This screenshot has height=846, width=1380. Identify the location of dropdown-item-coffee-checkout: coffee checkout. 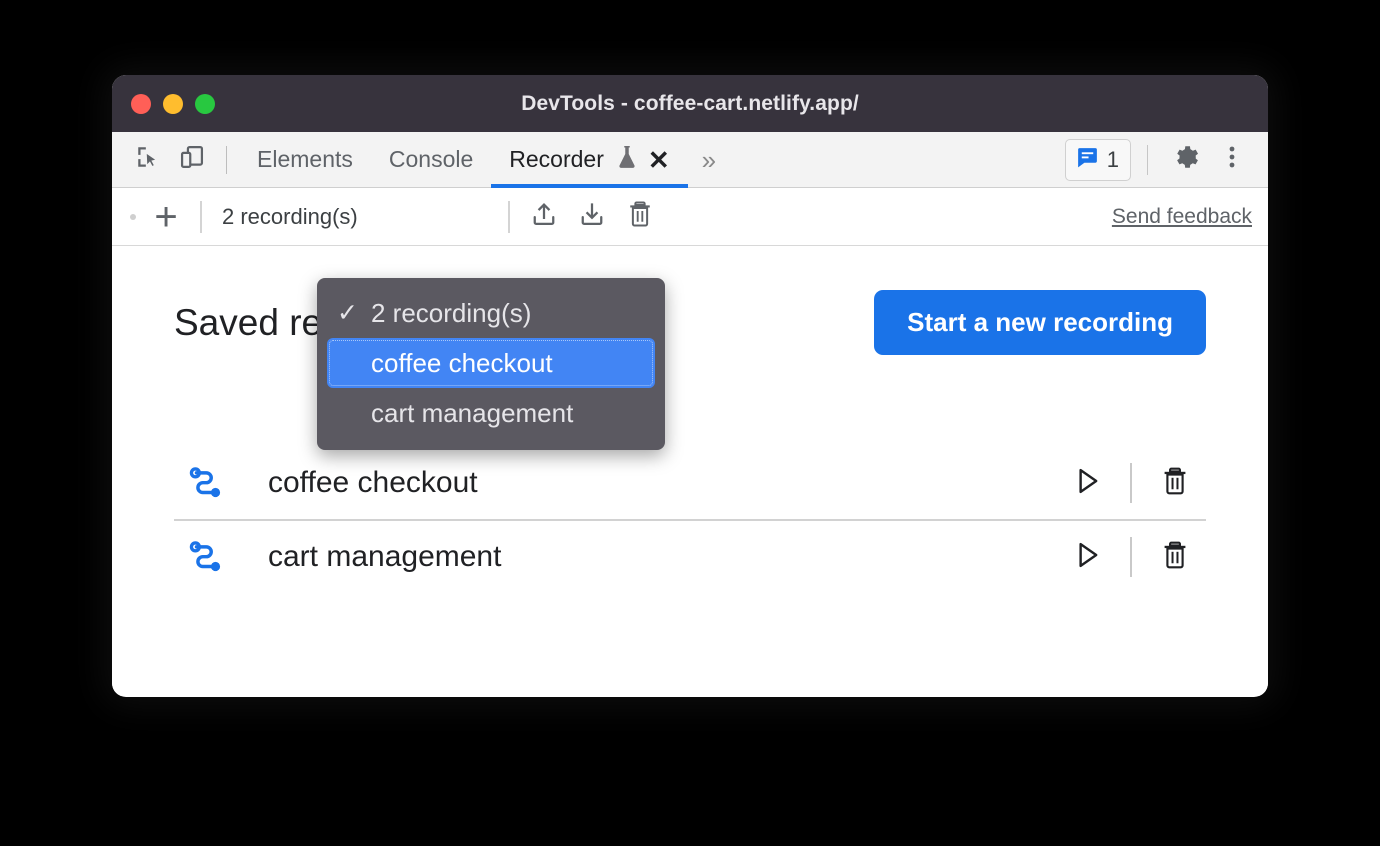
(491, 363).